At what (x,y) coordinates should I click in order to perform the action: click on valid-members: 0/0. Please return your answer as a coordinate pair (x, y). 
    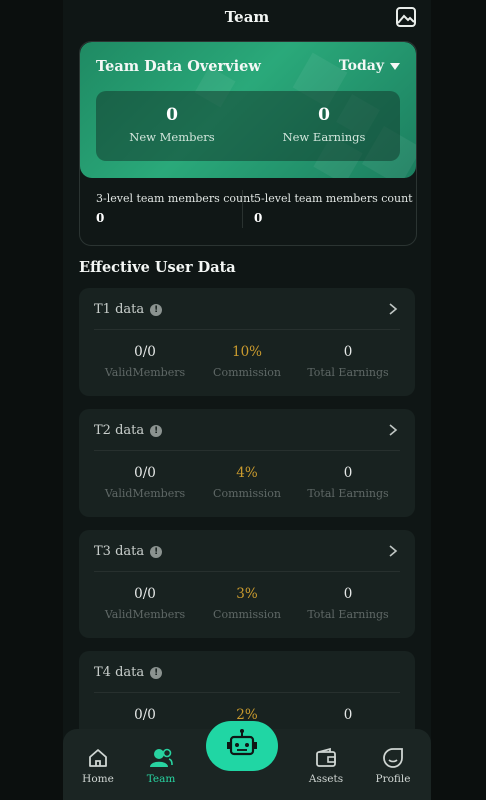
    Looking at the image, I should click on (145, 715).